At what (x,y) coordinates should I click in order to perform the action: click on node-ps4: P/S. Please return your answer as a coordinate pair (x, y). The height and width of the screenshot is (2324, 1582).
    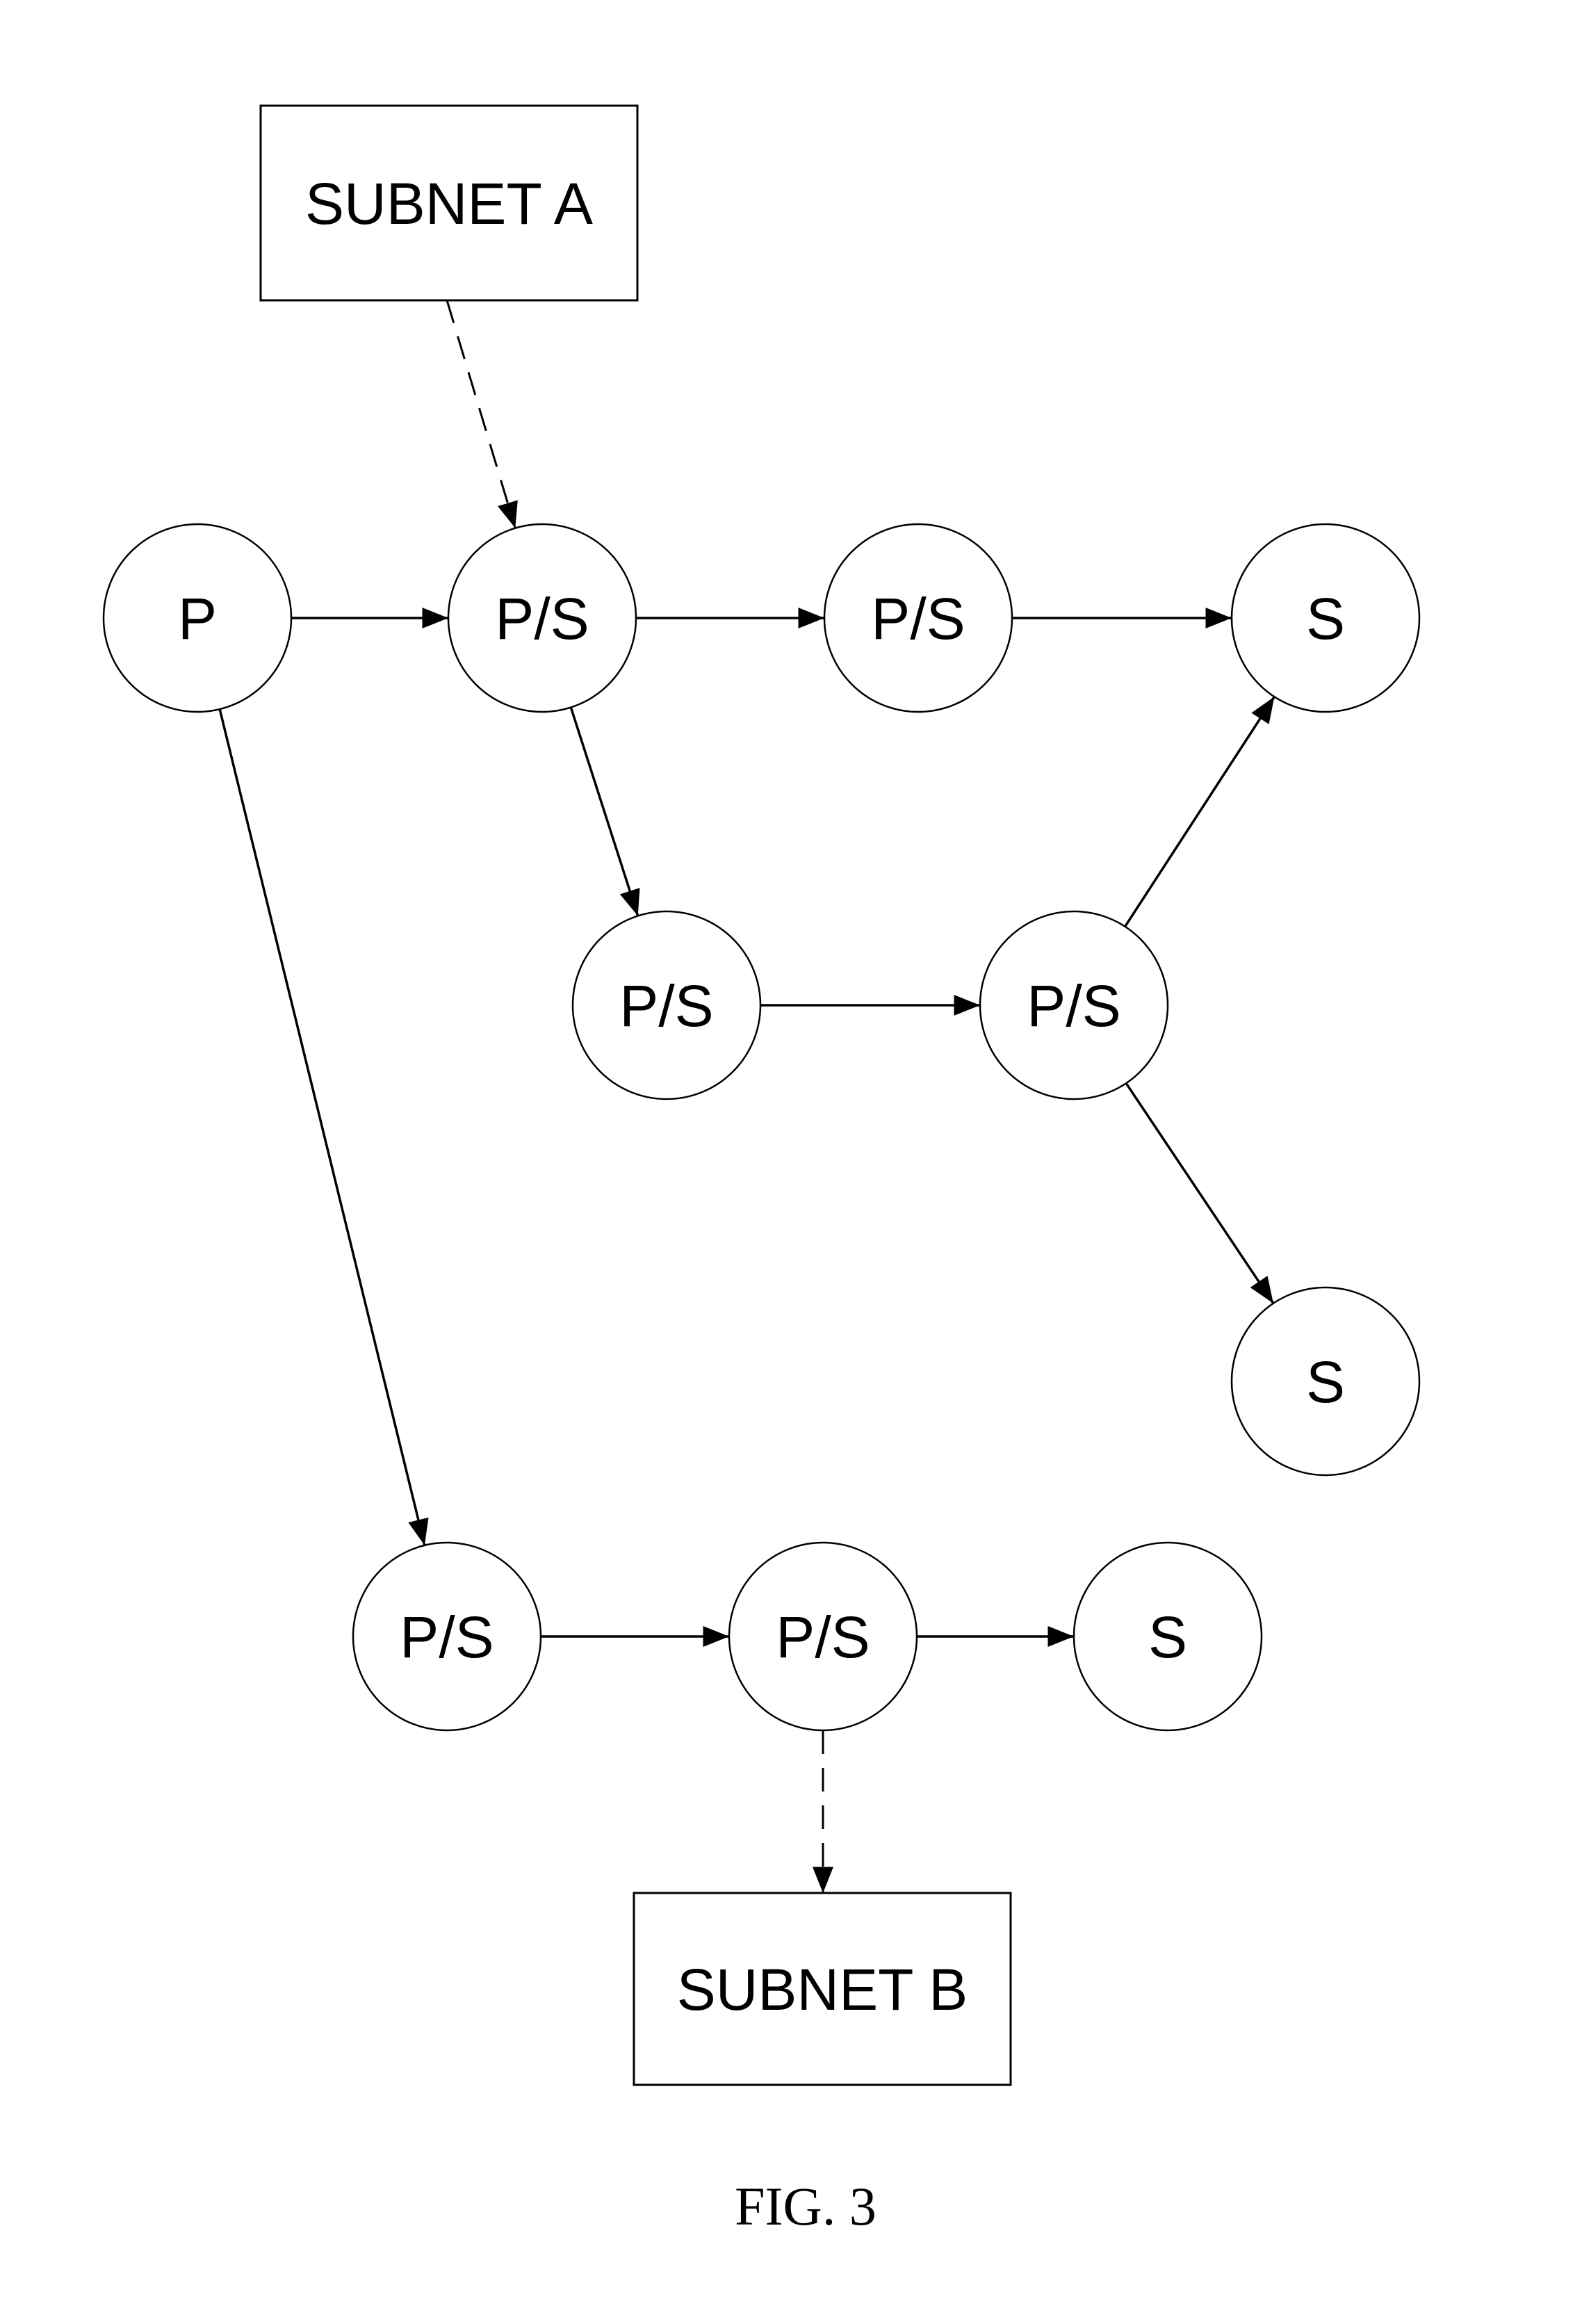
    Looking at the image, I should click on (1074, 1005).